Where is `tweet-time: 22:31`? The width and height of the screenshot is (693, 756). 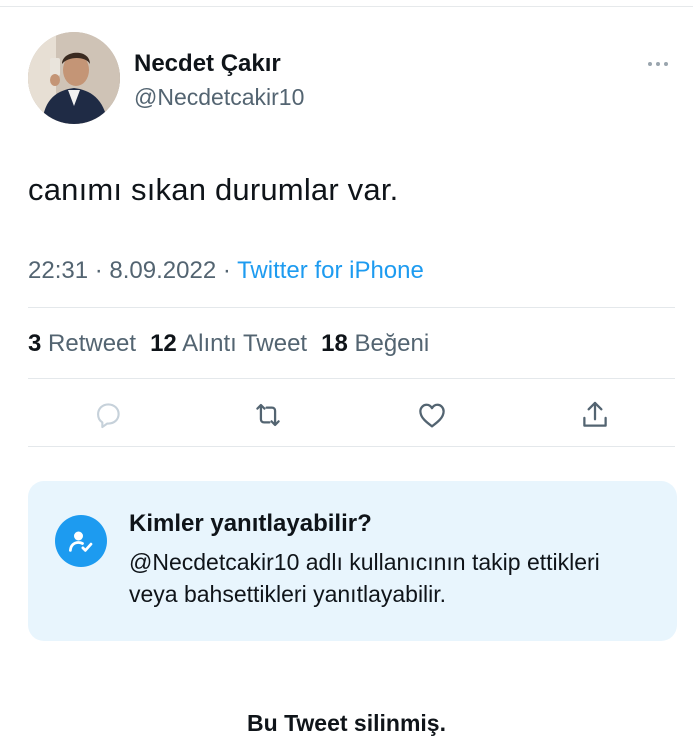 tweet-time: 22:31 is located at coordinates (58, 270).